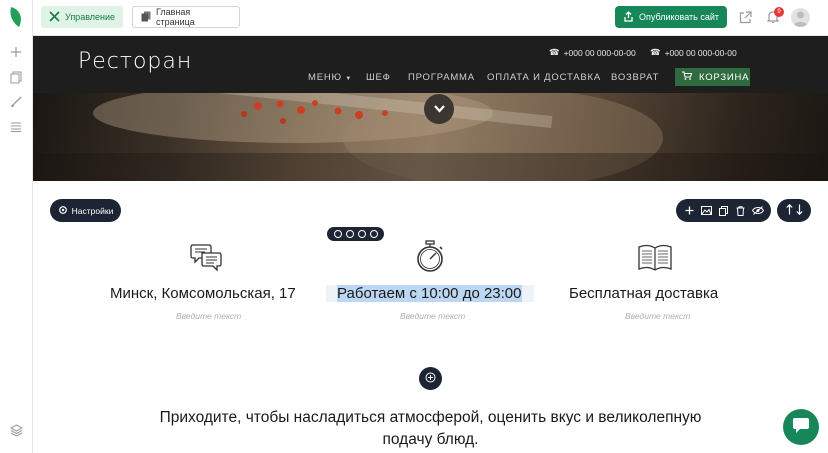  What do you see at coordinates (741, 211) in the screenshot?
I see `trash-icon` at bounding box center [741, 211].